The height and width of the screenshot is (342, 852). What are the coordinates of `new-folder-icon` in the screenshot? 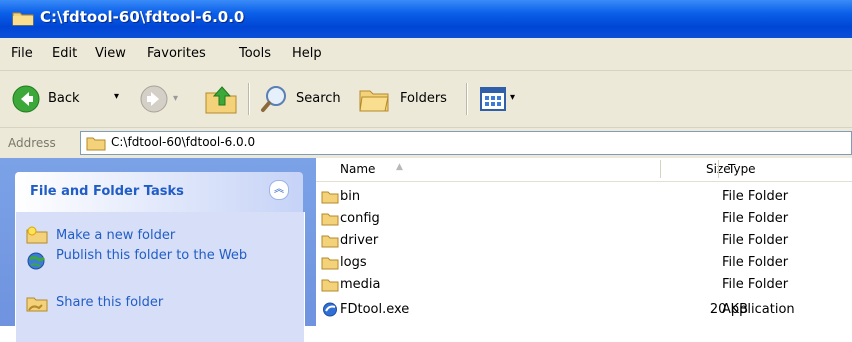 It's located at (37, 235).